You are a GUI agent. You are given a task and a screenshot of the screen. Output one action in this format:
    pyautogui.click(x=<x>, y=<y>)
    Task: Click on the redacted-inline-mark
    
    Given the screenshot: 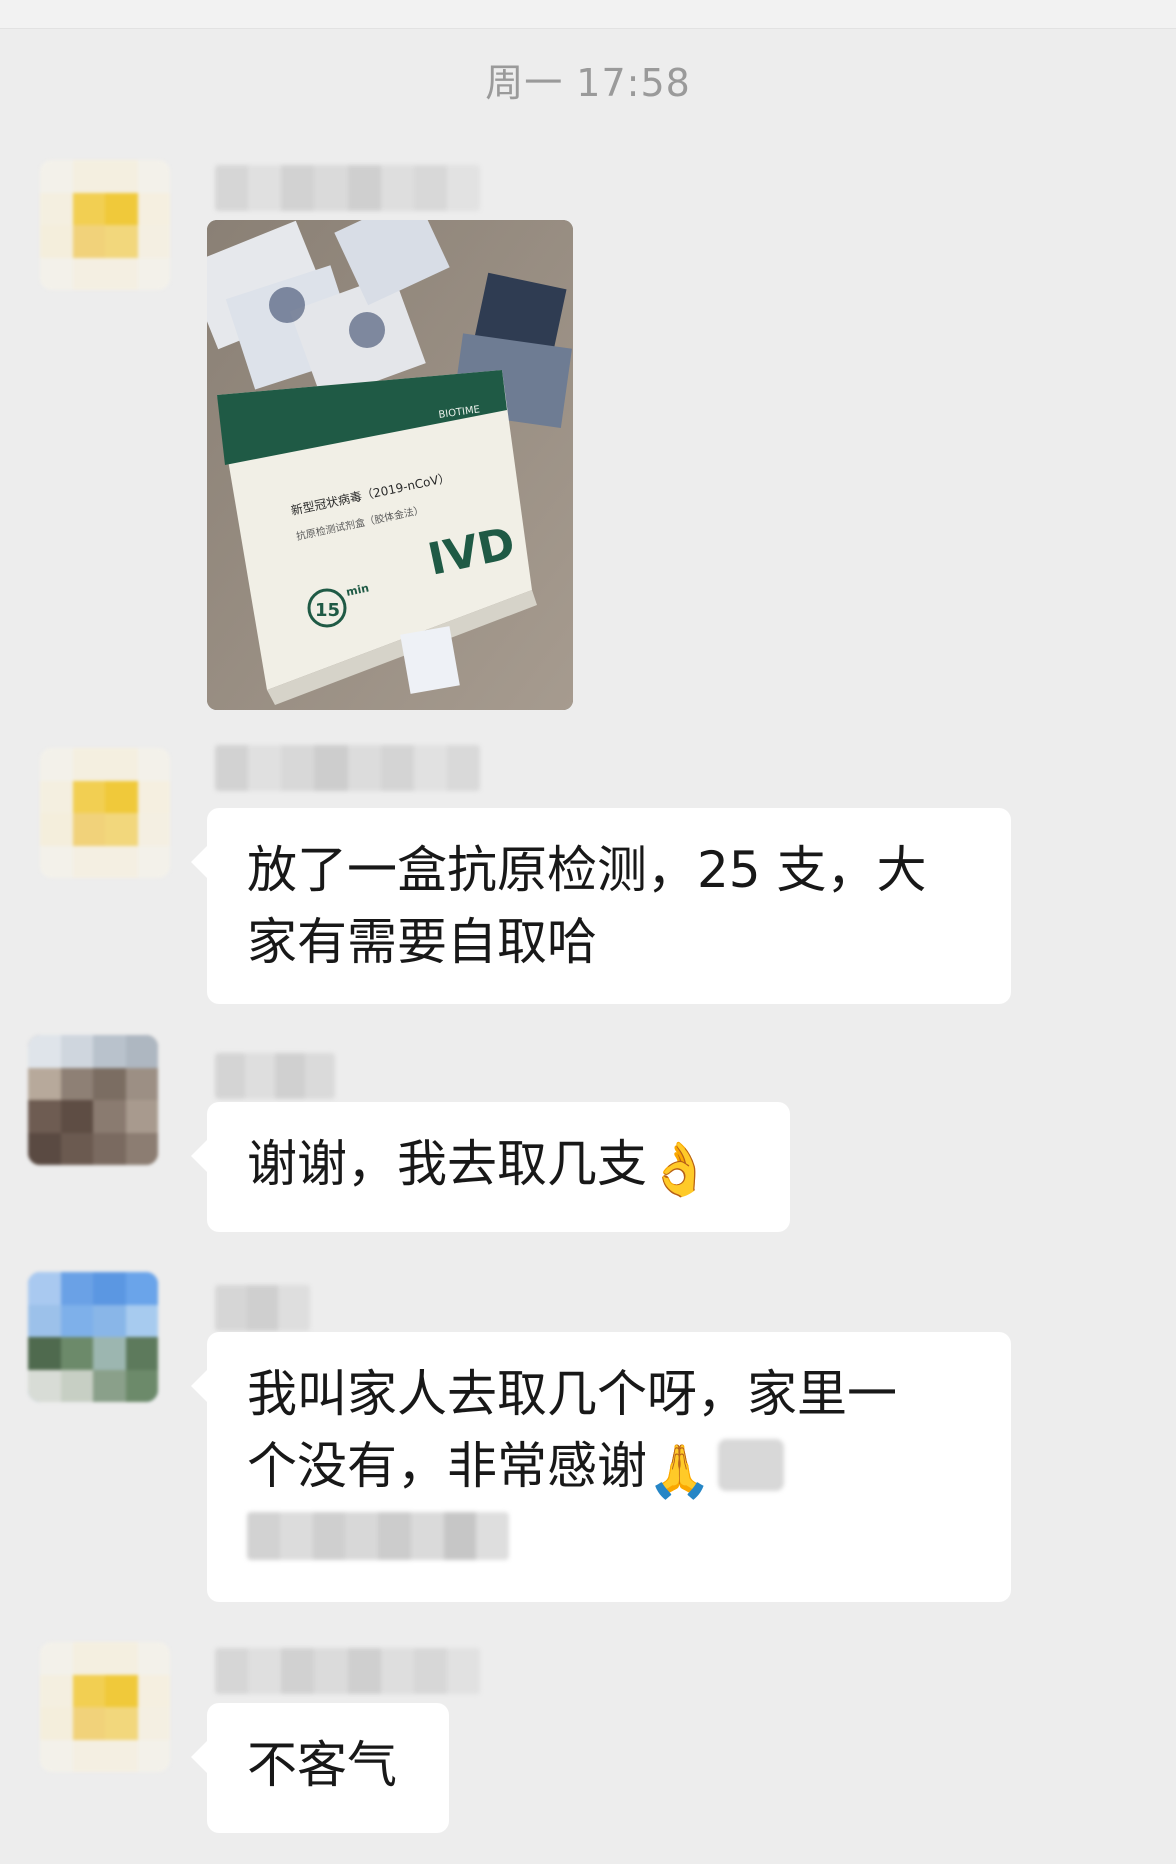 What is the action you would take?
    pyautogui.click(x=750, y=1465)
    